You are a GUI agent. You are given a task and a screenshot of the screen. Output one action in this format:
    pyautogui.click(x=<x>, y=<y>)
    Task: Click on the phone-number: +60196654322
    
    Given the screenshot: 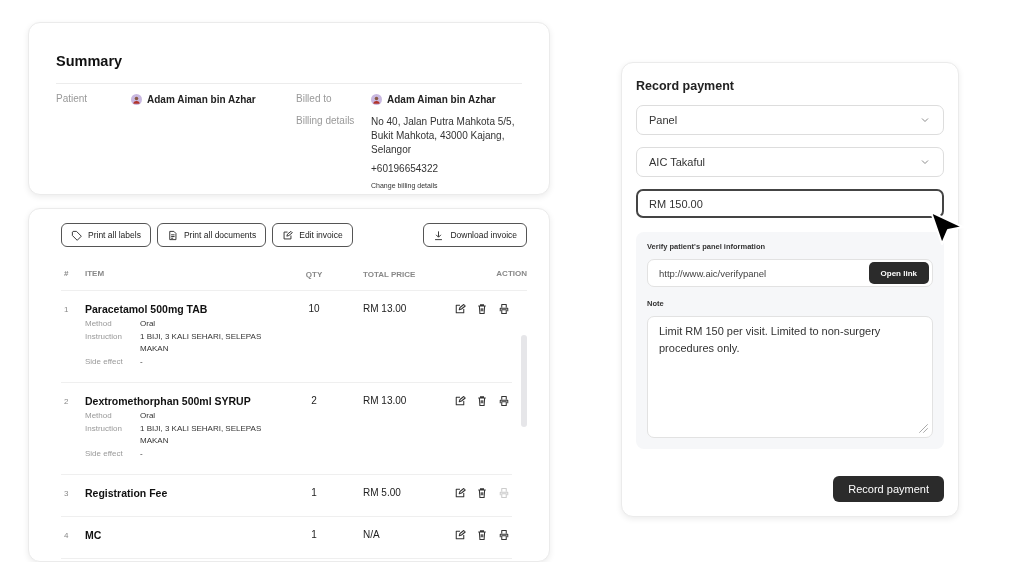 What is the action you would take?
    pyautogui.click(x=405, y=169)
    